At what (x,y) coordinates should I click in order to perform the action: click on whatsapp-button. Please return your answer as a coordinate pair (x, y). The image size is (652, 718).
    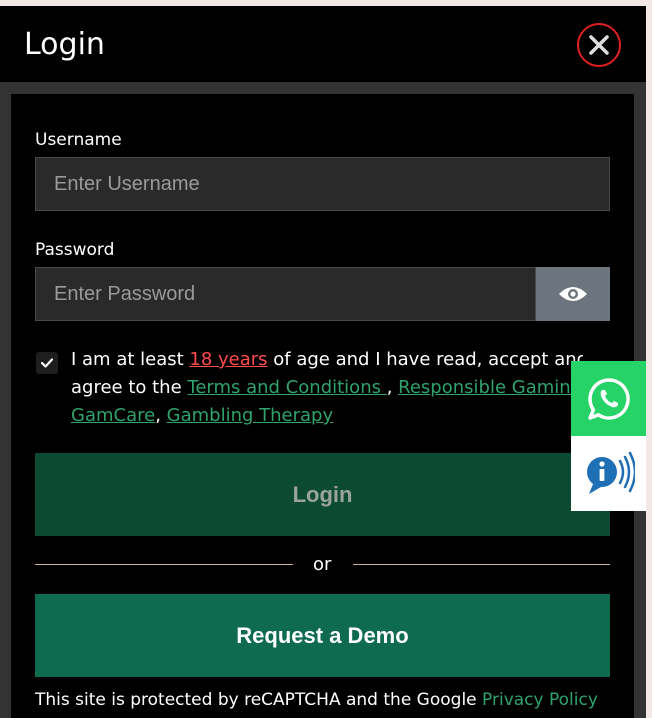
    Looking at the image, I should click on (608, 398).